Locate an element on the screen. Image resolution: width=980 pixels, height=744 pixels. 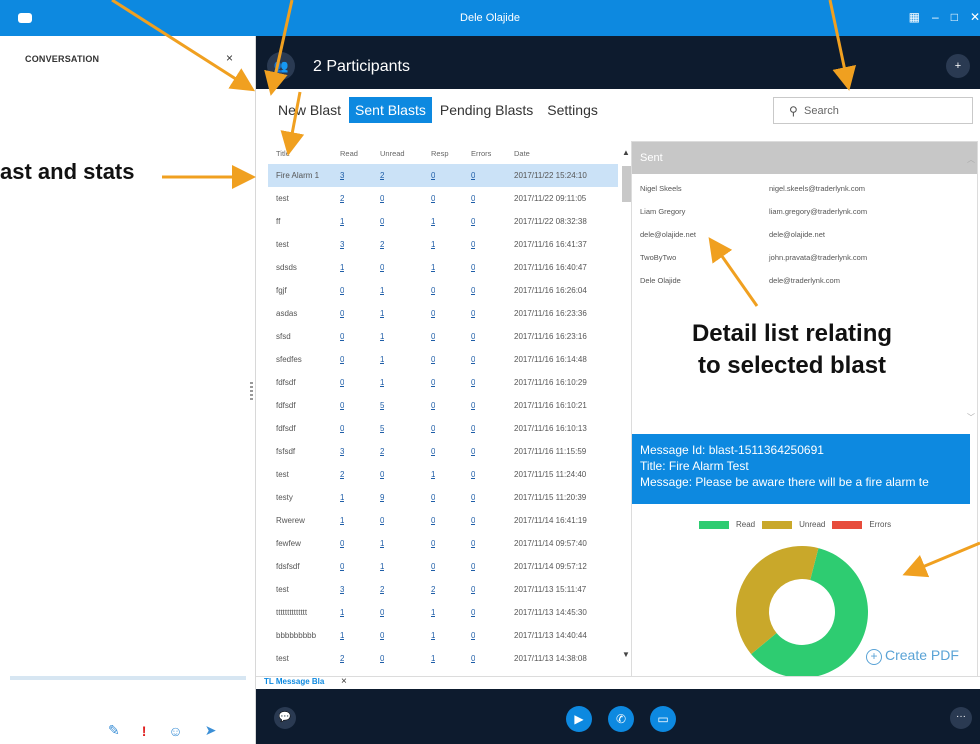
search-input: ⚲ Search is located at coordinates (873, 110).